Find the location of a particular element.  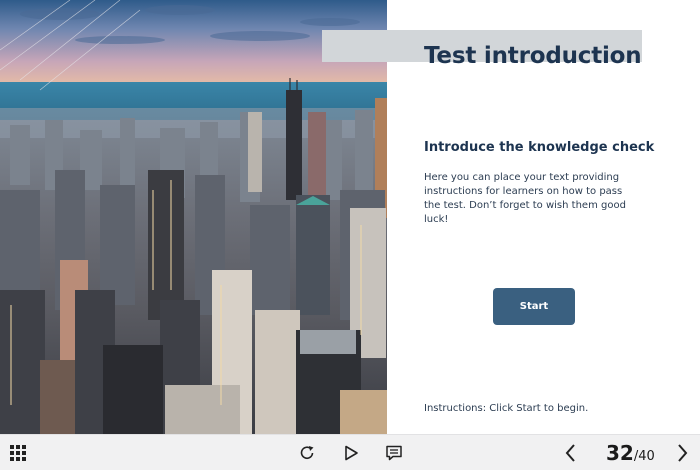

replay-icon is located at coordinates (307, 452).